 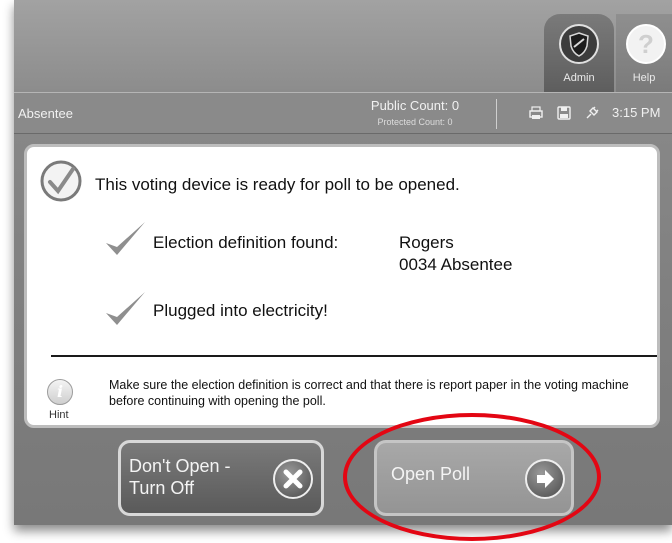 What do you see at coordinates (592, 112) in the screenshot?
I see `power-plug-icon` at bounding box center [592, 112].